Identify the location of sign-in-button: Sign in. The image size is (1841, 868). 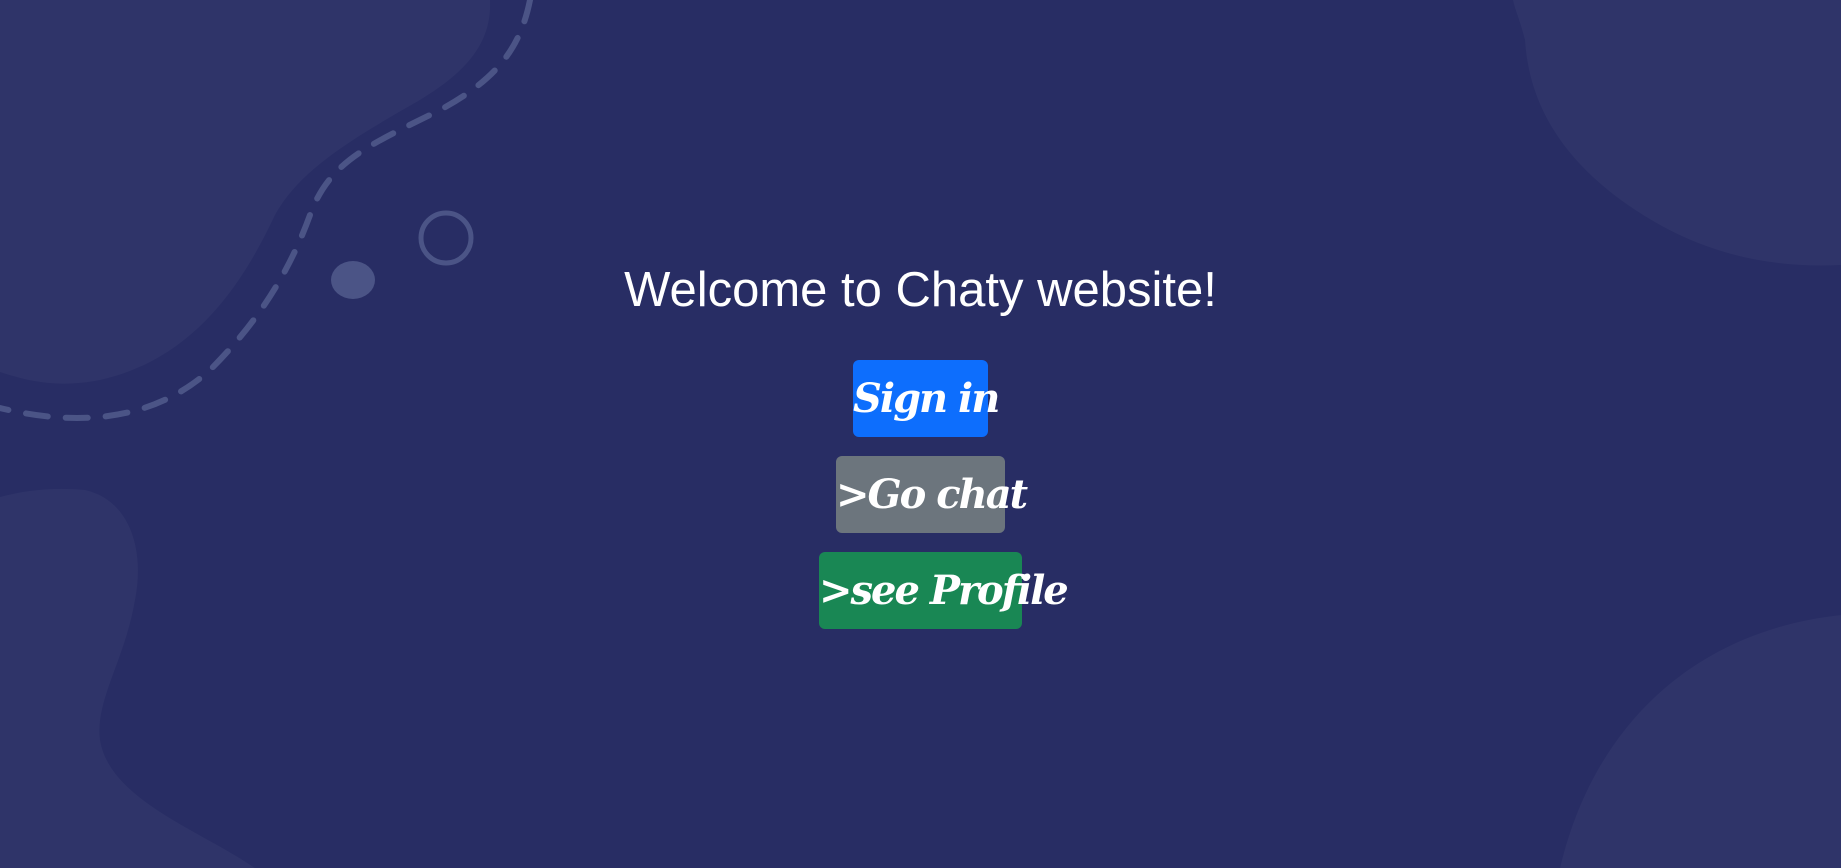
(926, 398).